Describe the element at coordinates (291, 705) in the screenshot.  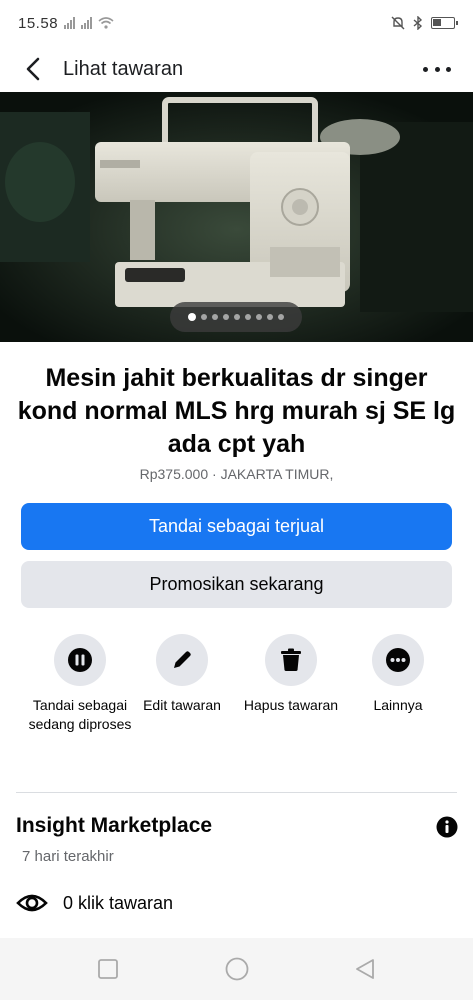
I see `action-label: Hapus tawaran` at that location.